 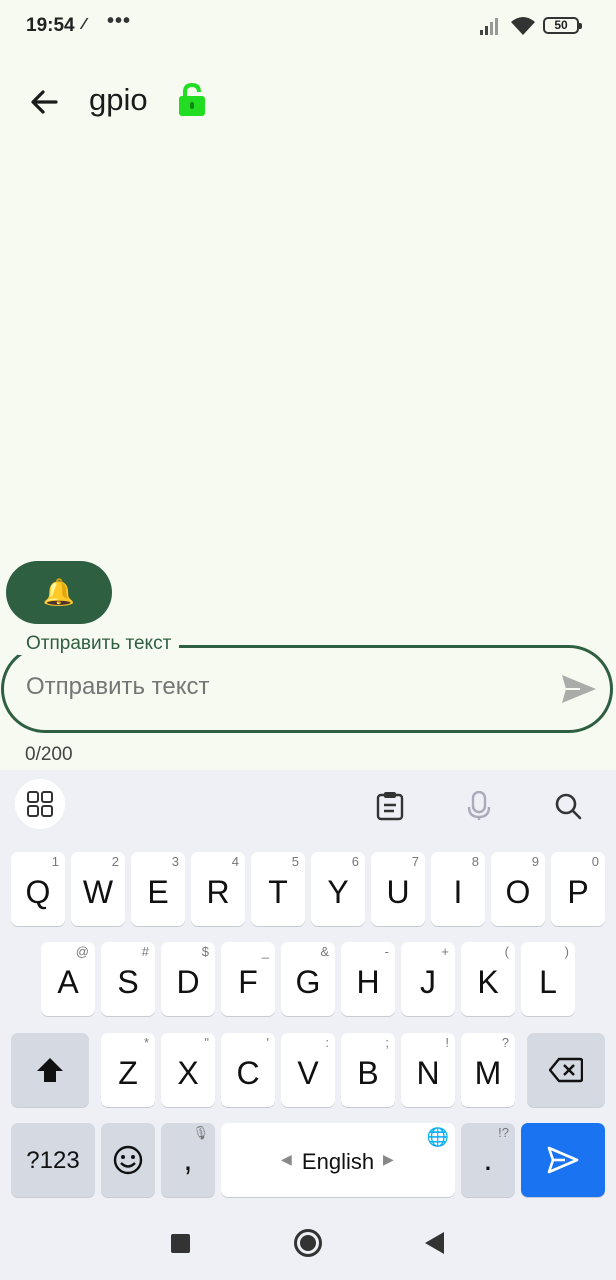 I want to click on key-hint: 1, so click(x=55, y=861).